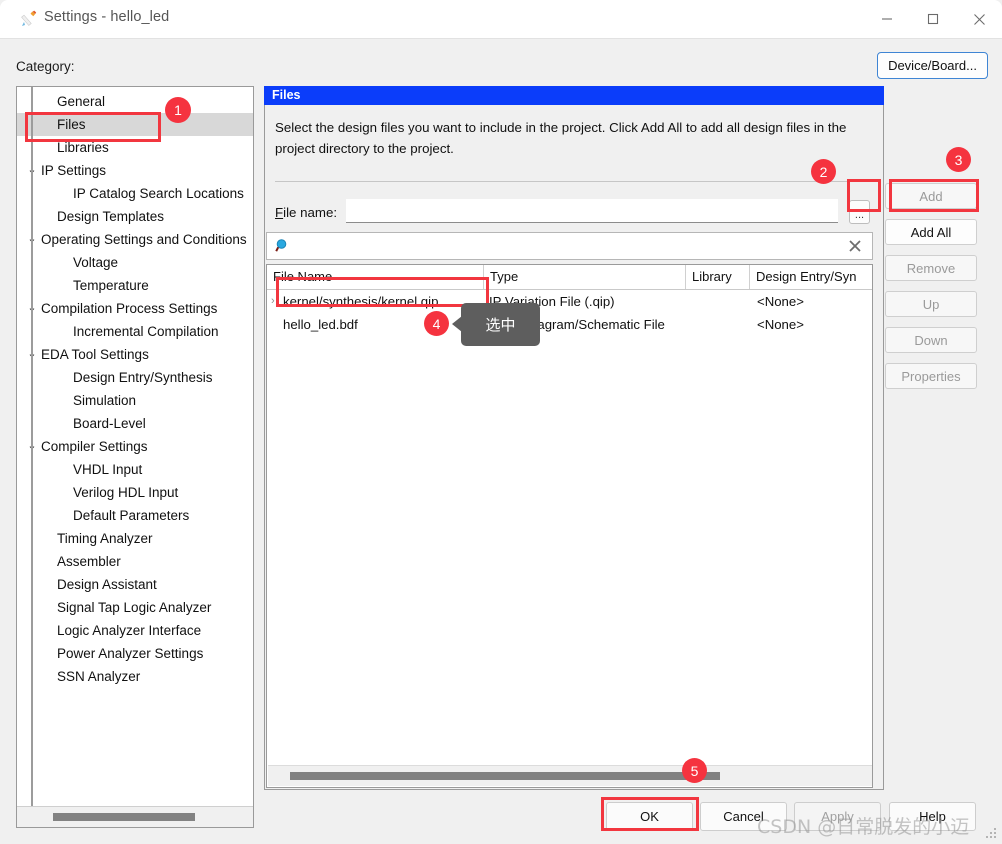 The height and width of the screenshot is (844, 1002). What do you see at coordinates (135, 561) in the screenshot?
I see `tree-item-assembler: Assembler` at bounding box center [135, 561].